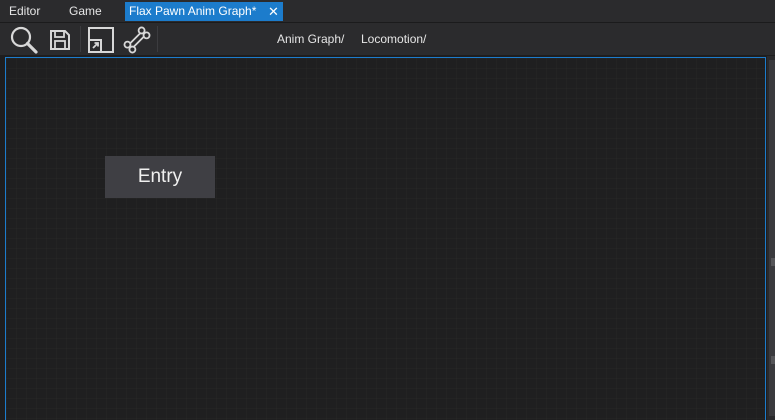  I want to click on tab-game: Game, so click(85, 11).